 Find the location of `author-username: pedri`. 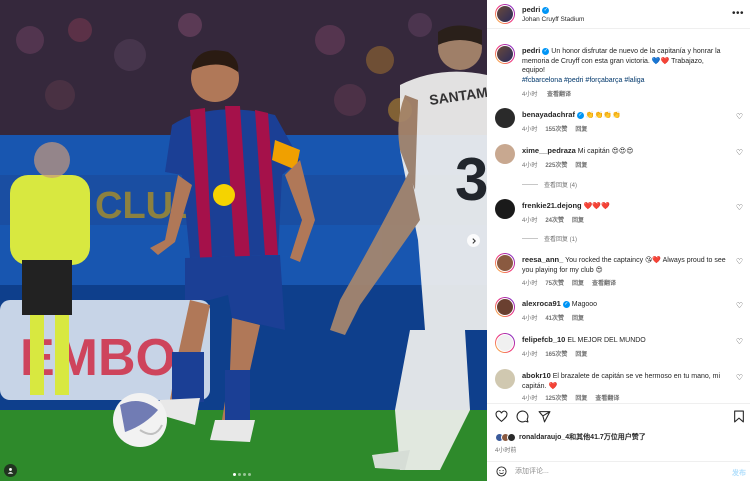

author-username: pedri is located at coordinates (531, 9).